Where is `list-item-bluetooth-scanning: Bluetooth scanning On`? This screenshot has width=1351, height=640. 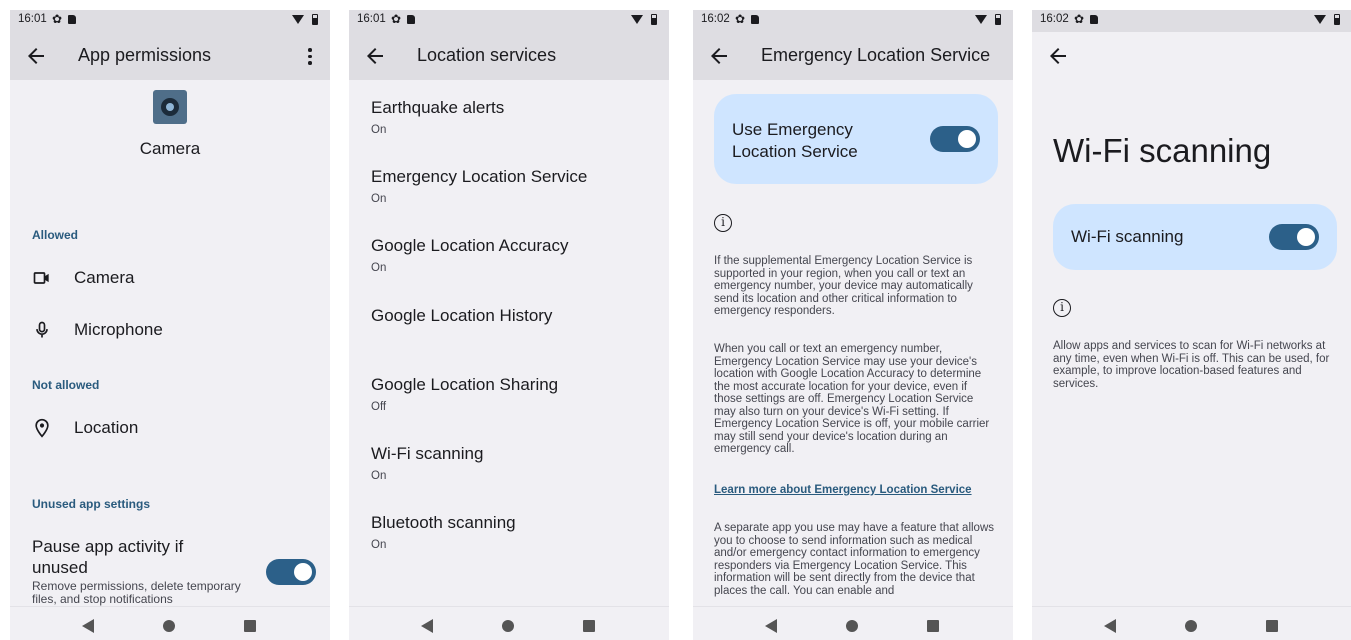 list-item-bluetooth-scanning: Bluetooth scanning On is located at coordinates (516, 532).